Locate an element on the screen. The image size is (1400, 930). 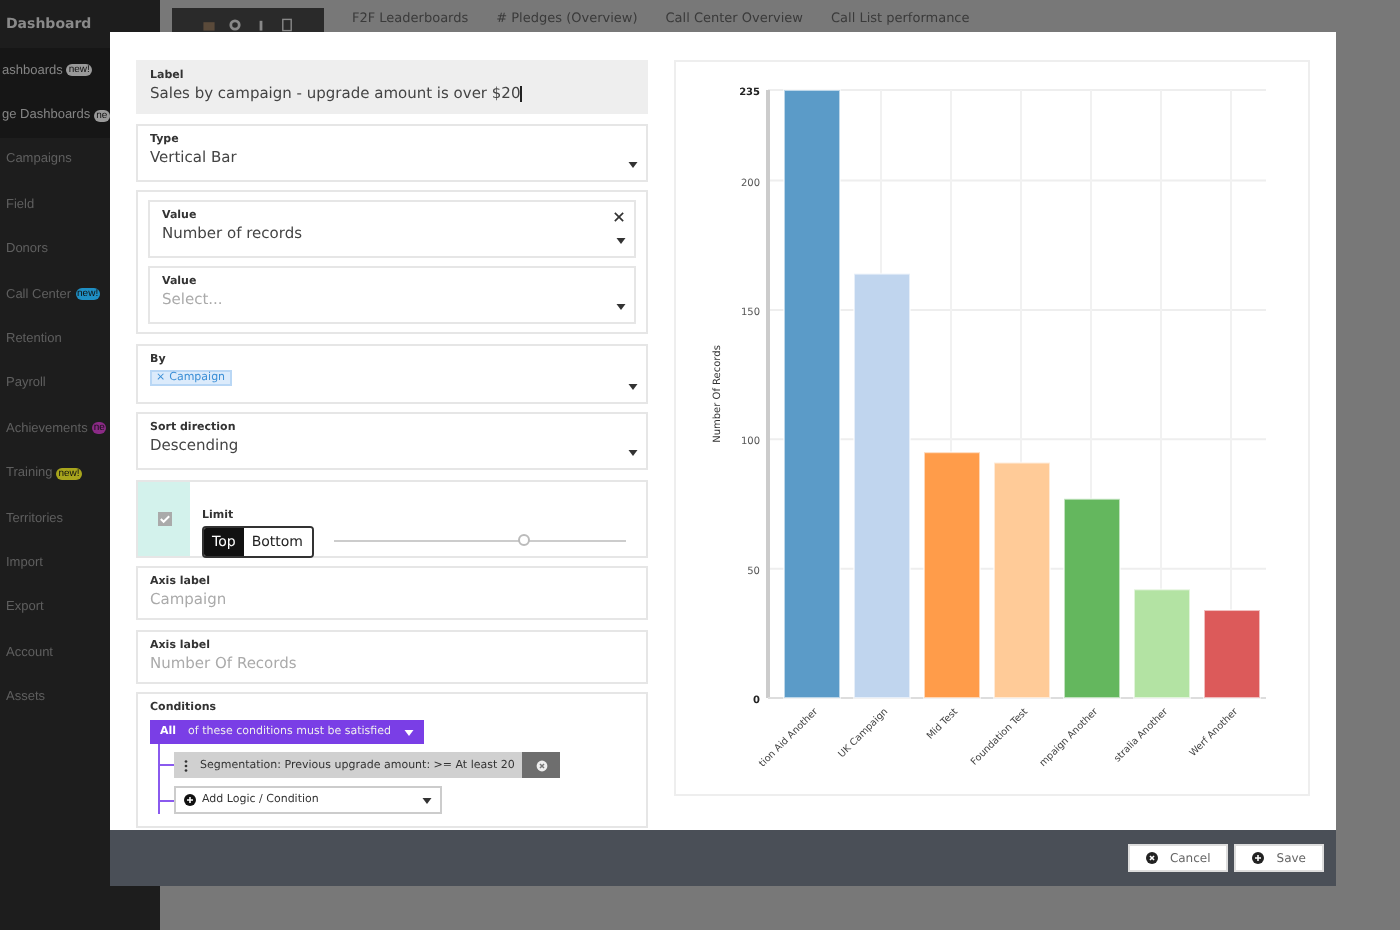
close-icon is located at coordinates (619, 217).